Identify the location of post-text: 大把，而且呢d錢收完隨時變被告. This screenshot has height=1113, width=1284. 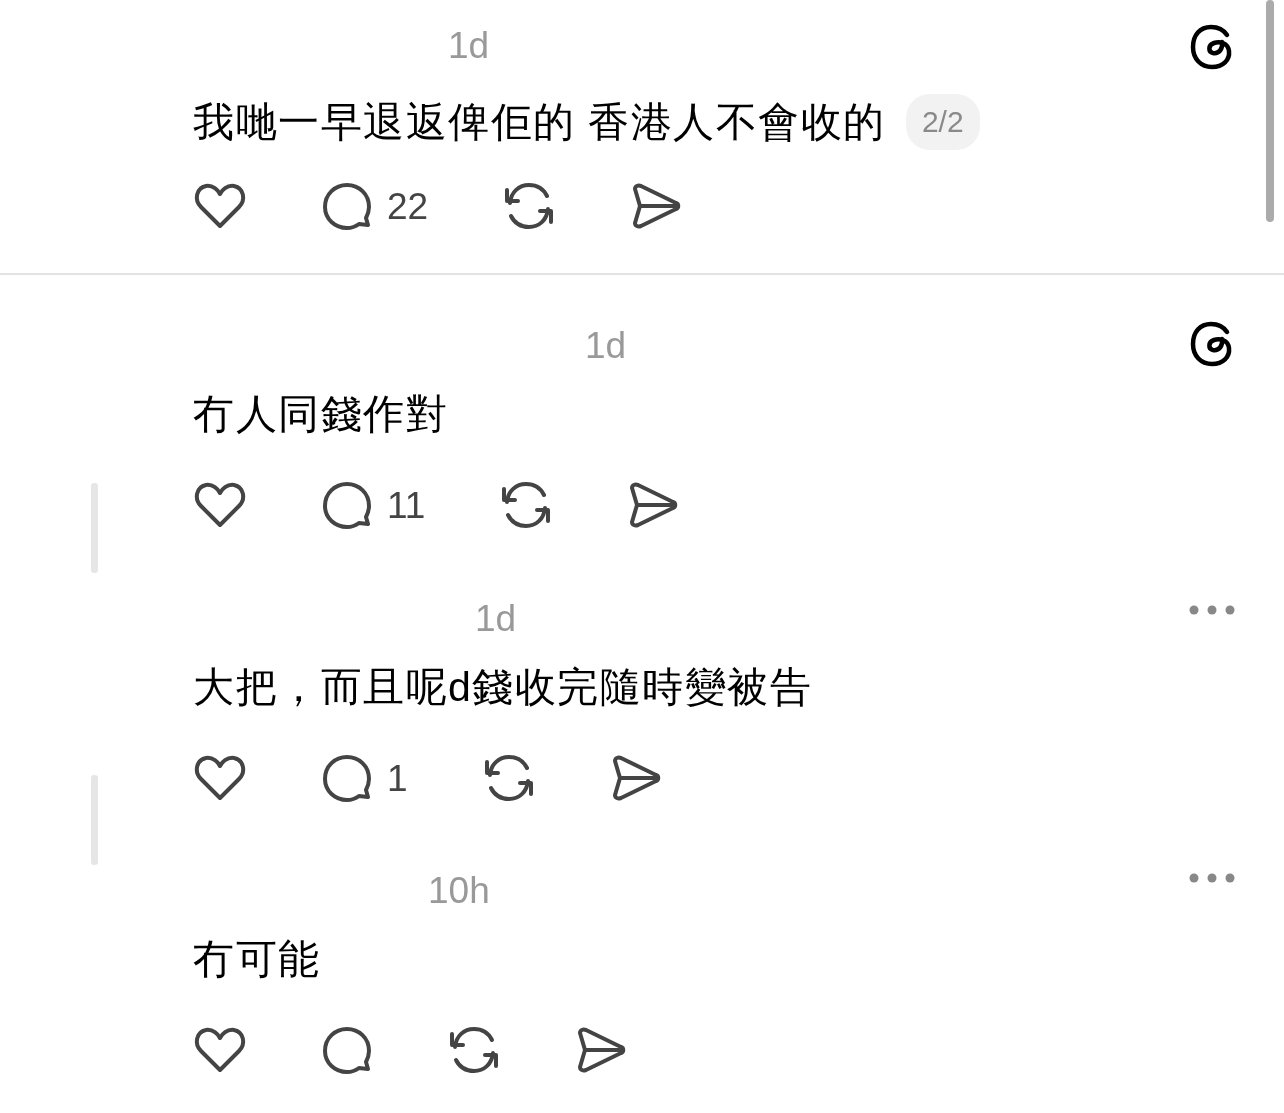
(503, 687).